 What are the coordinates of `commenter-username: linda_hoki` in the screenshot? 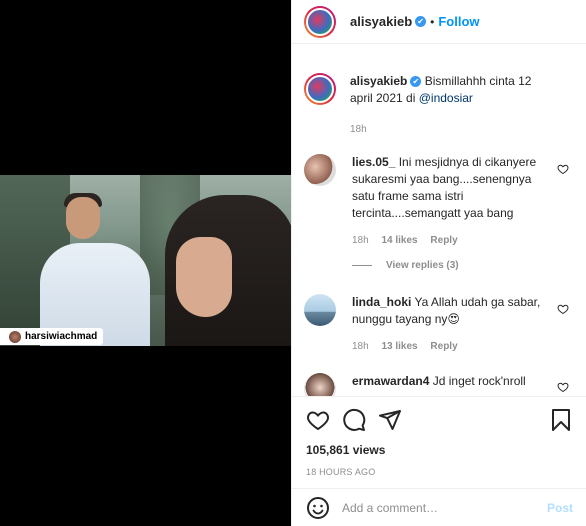 It's located at (381, 302).